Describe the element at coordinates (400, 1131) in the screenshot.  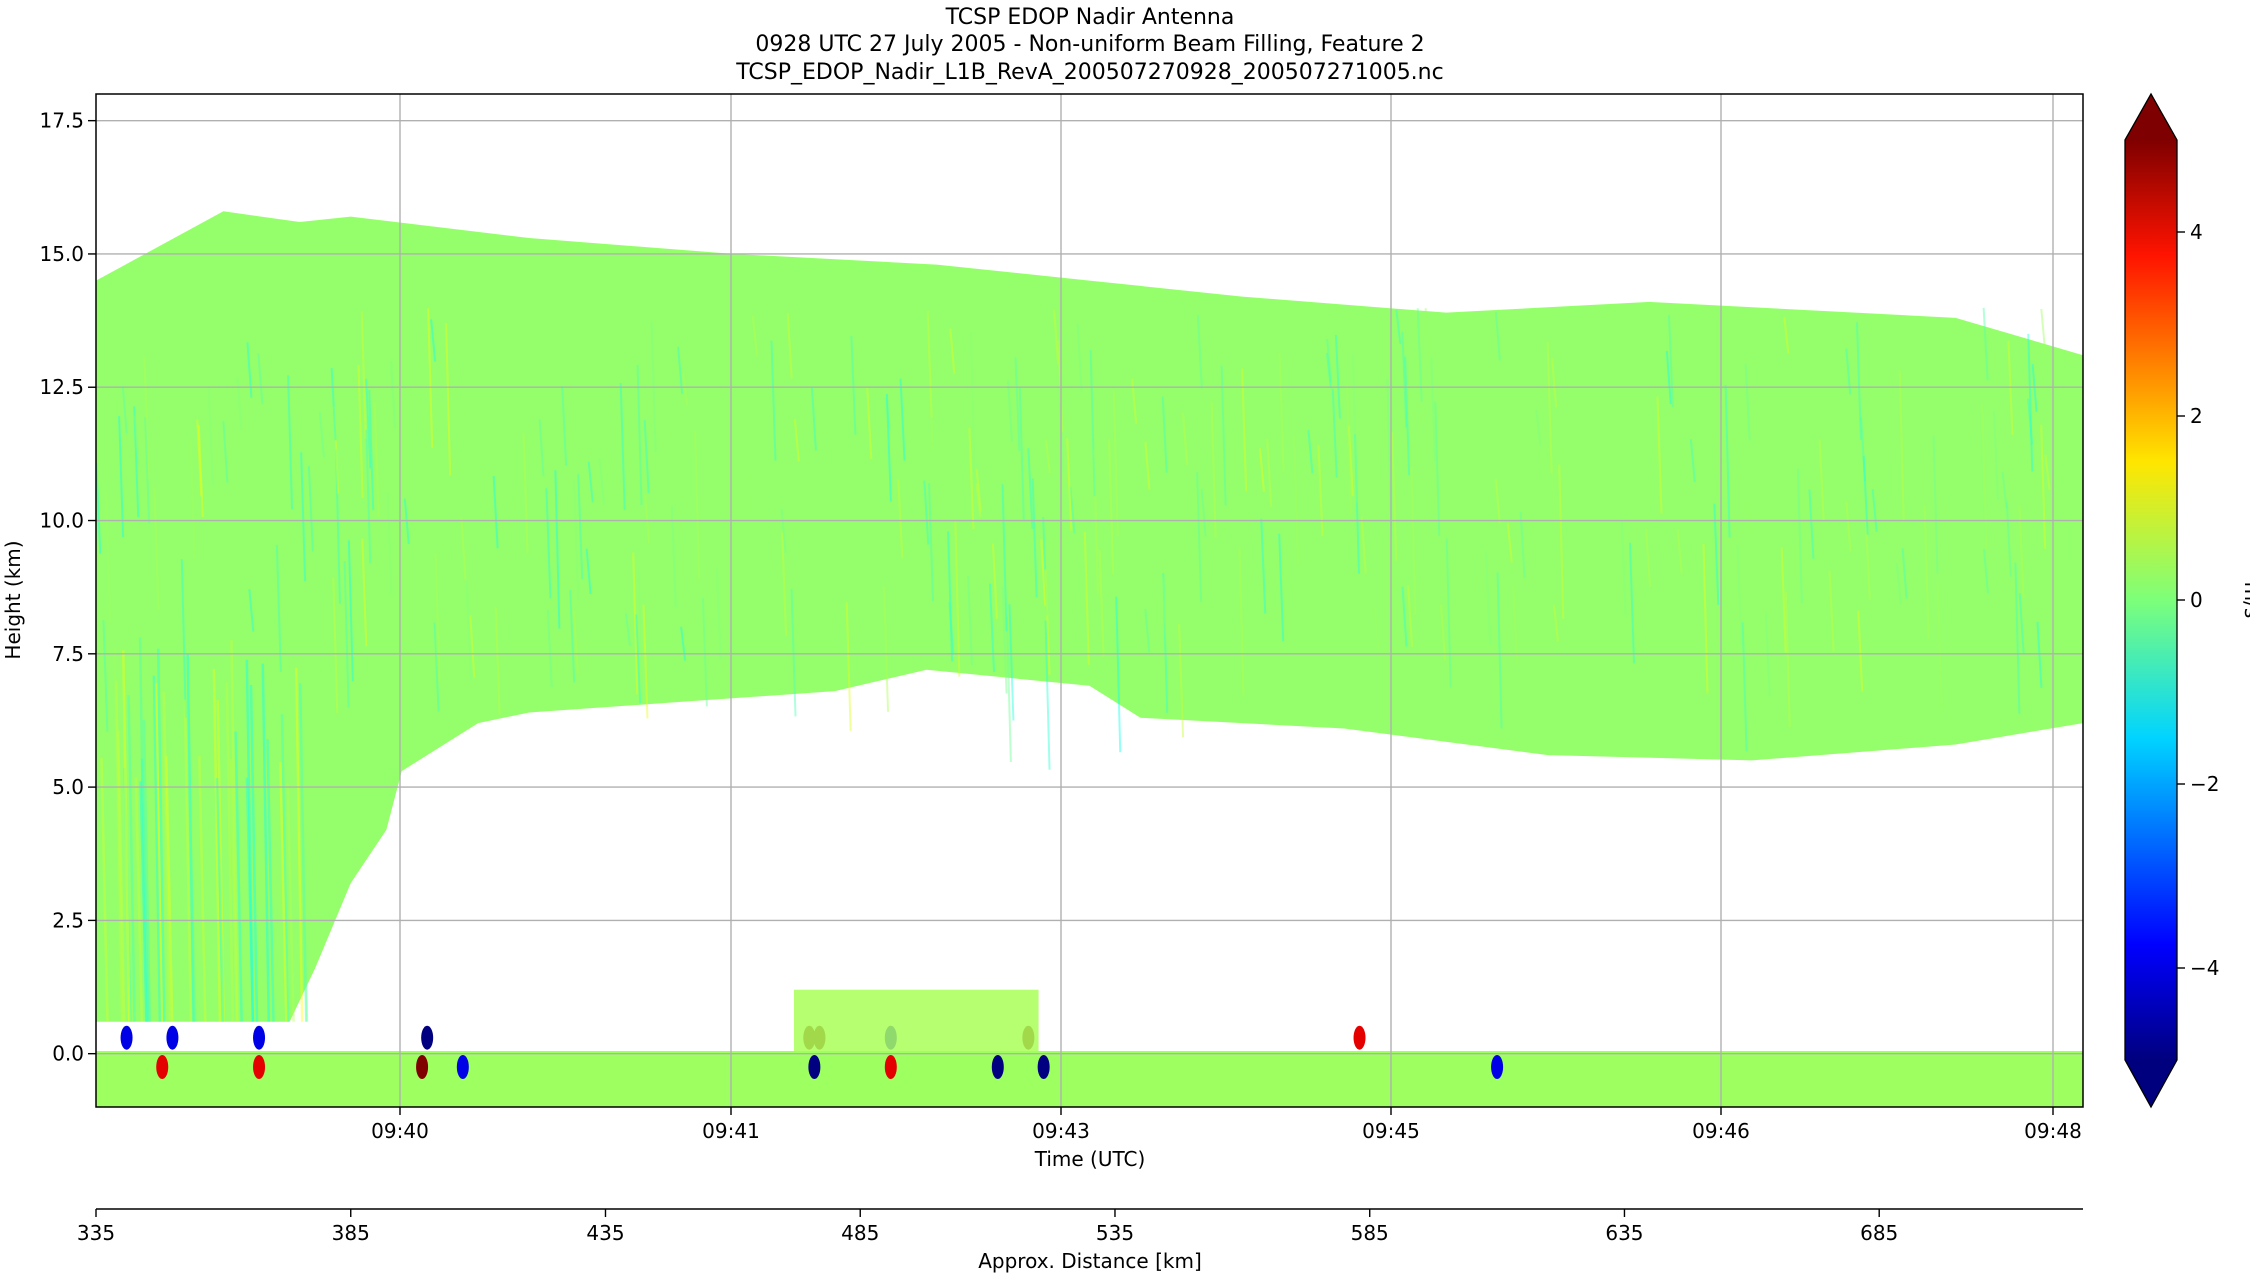
I see `x-tick-label: 09:40` at that location.